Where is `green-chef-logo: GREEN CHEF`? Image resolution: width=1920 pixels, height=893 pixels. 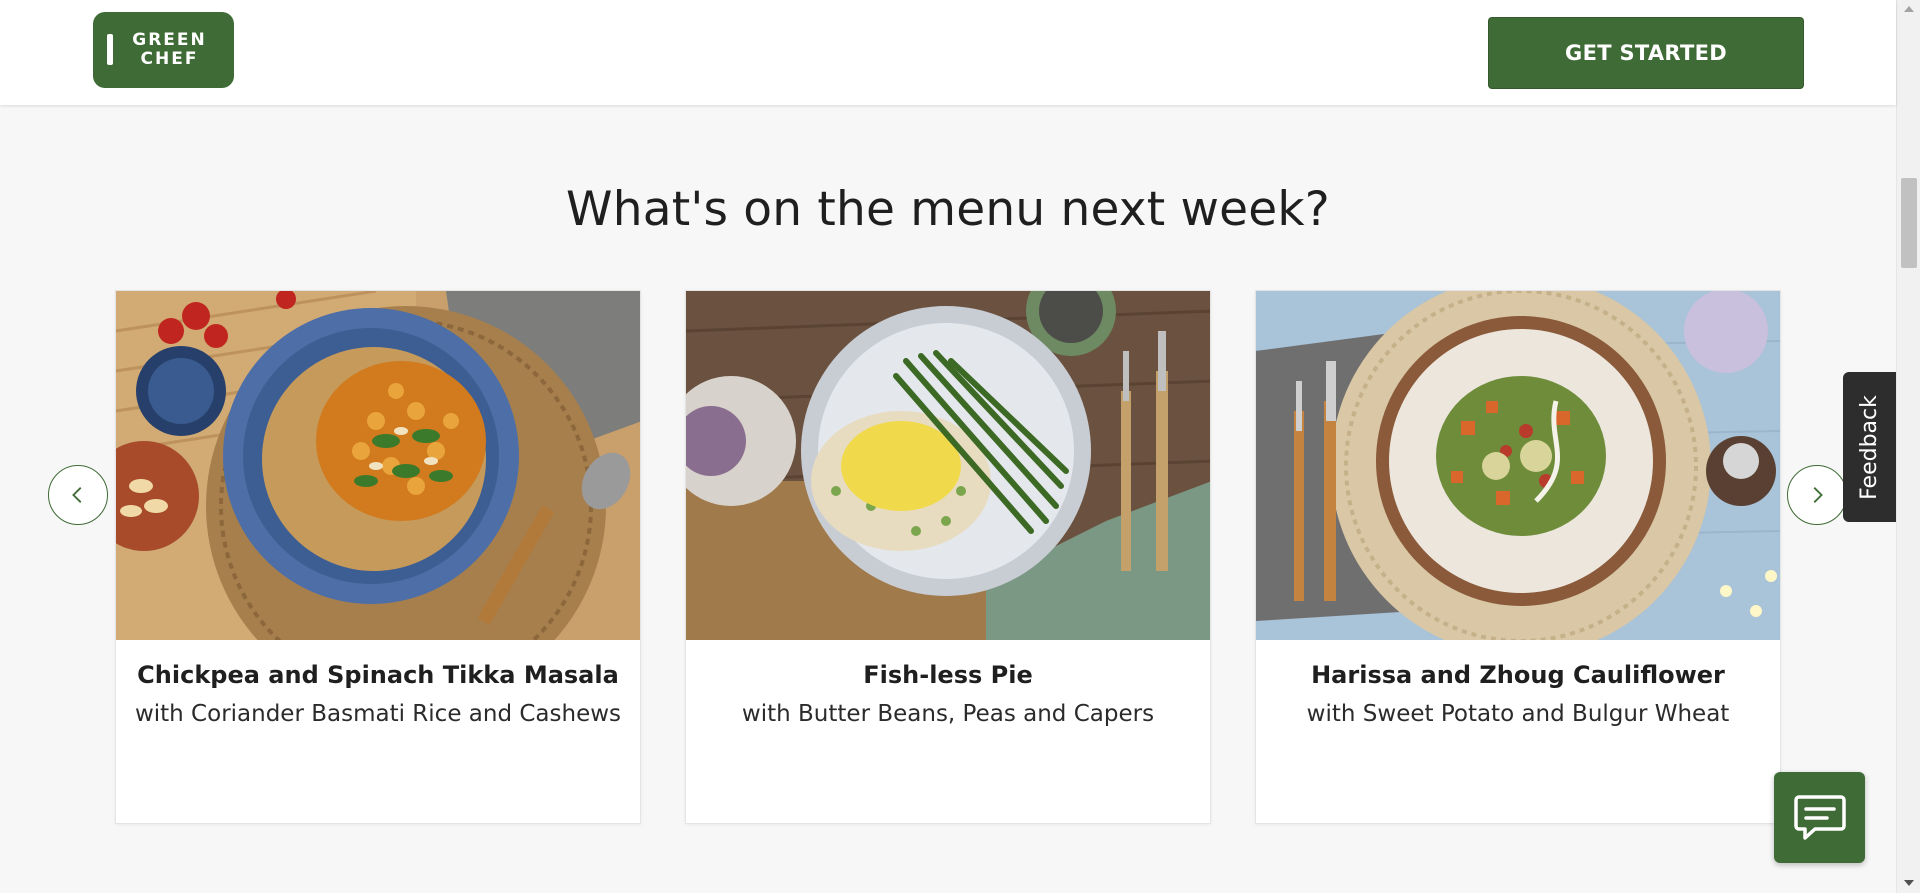 green-chef-logo: GREEN CHEF is located at coordinates (163, 50).